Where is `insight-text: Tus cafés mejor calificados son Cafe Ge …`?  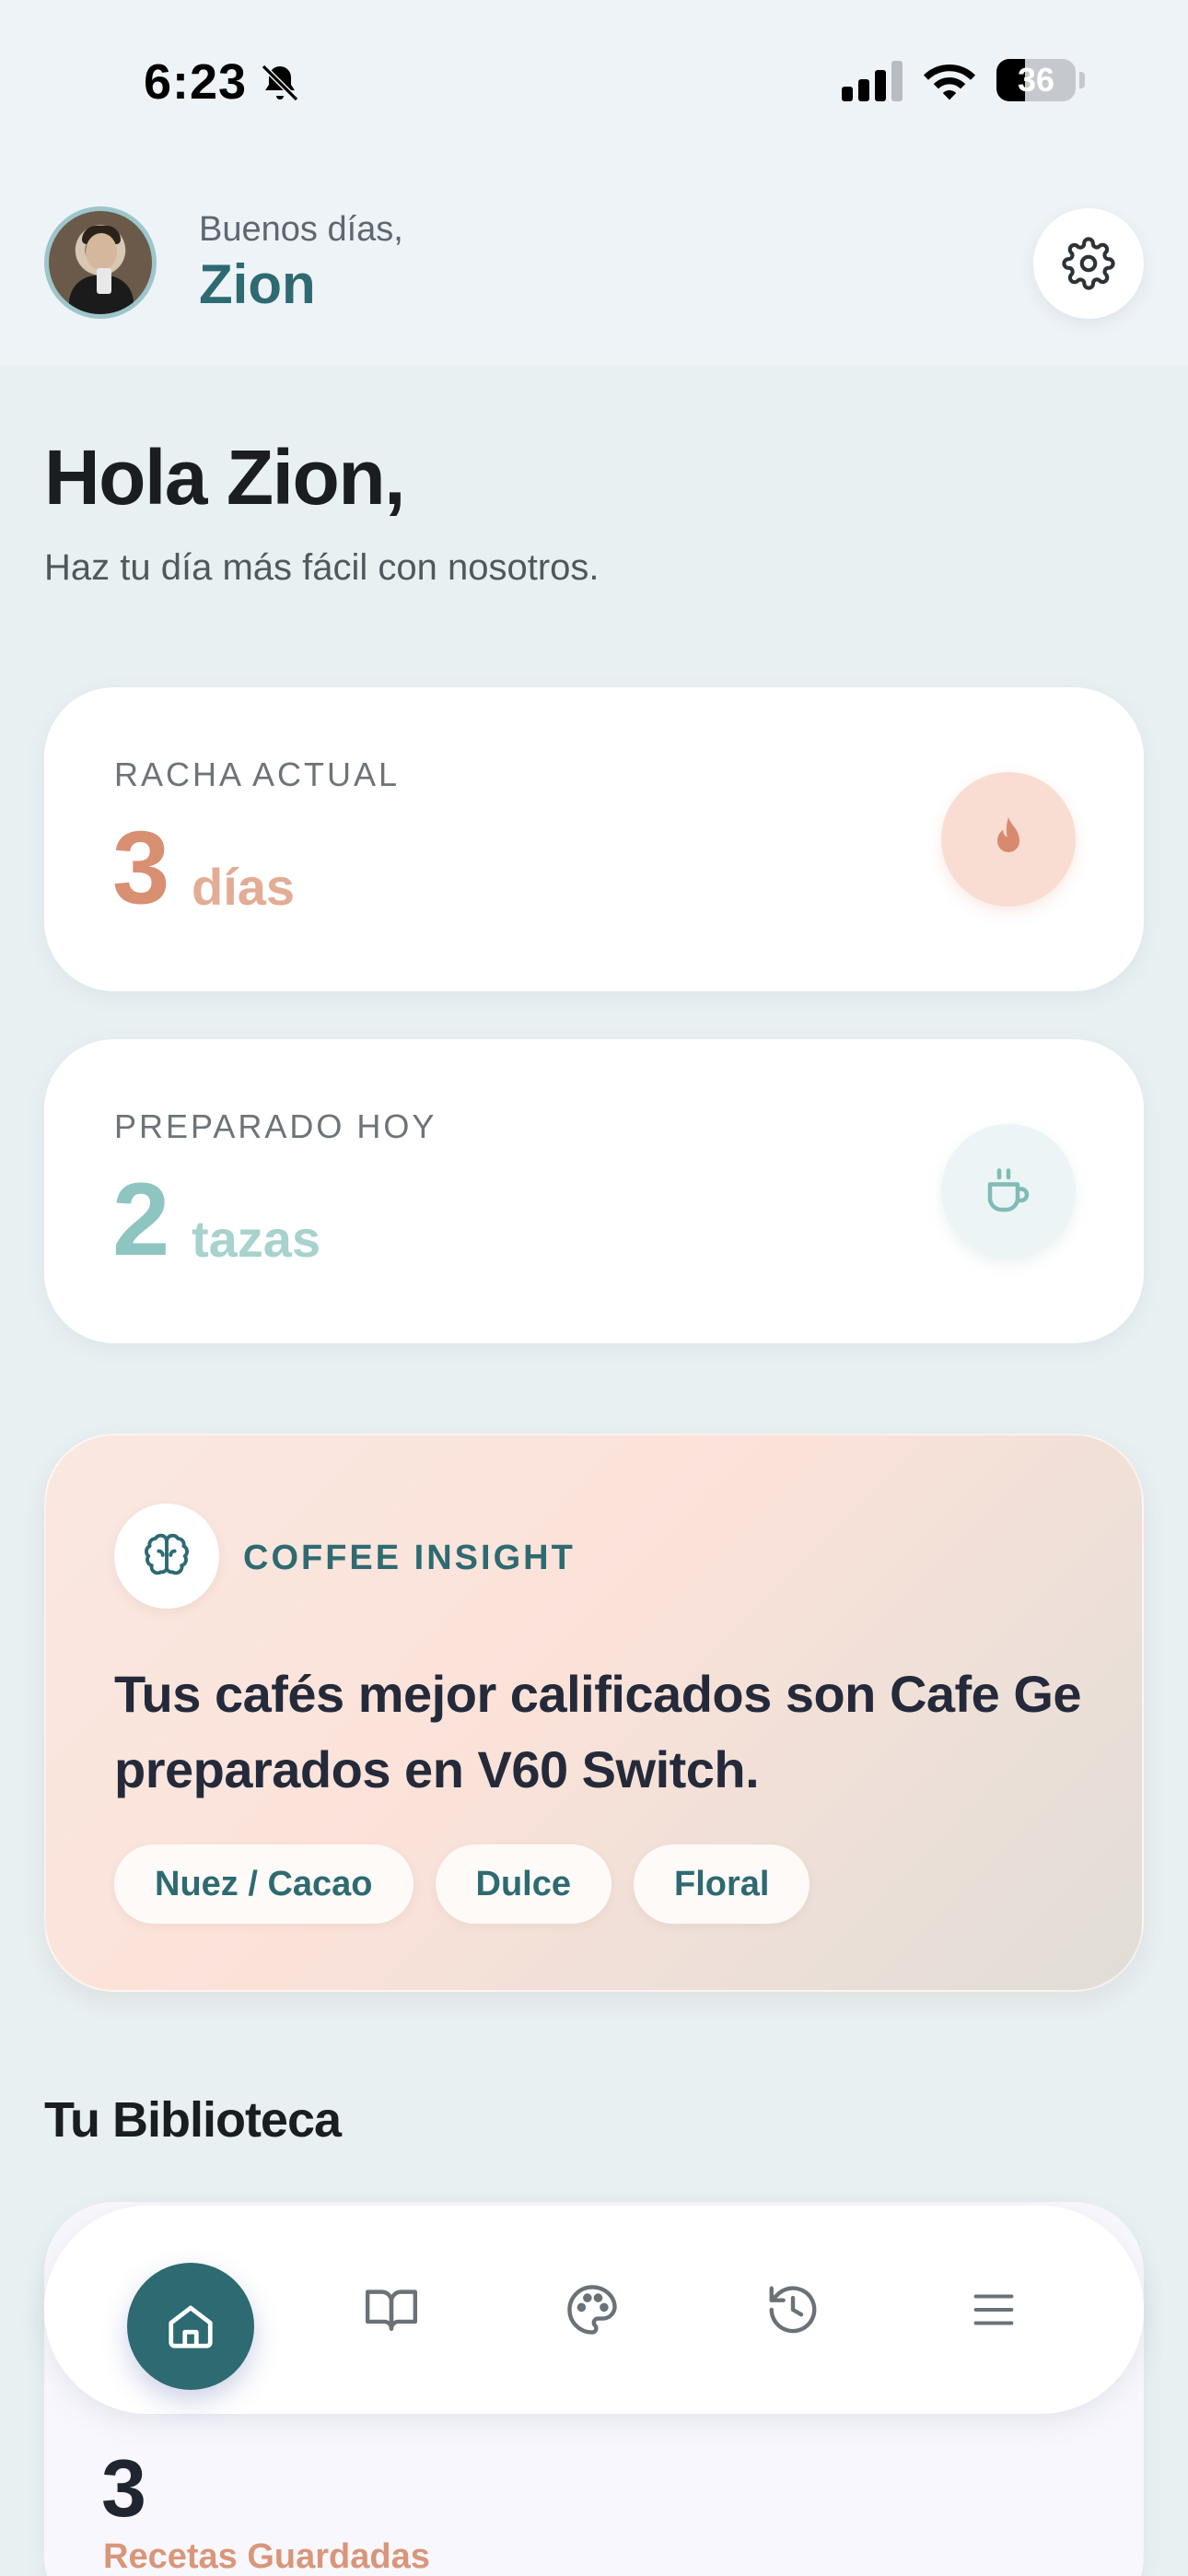
insight-text: Tus cafés mejor calificados son Cafe Ge … is located at coordinates (598, 1732).